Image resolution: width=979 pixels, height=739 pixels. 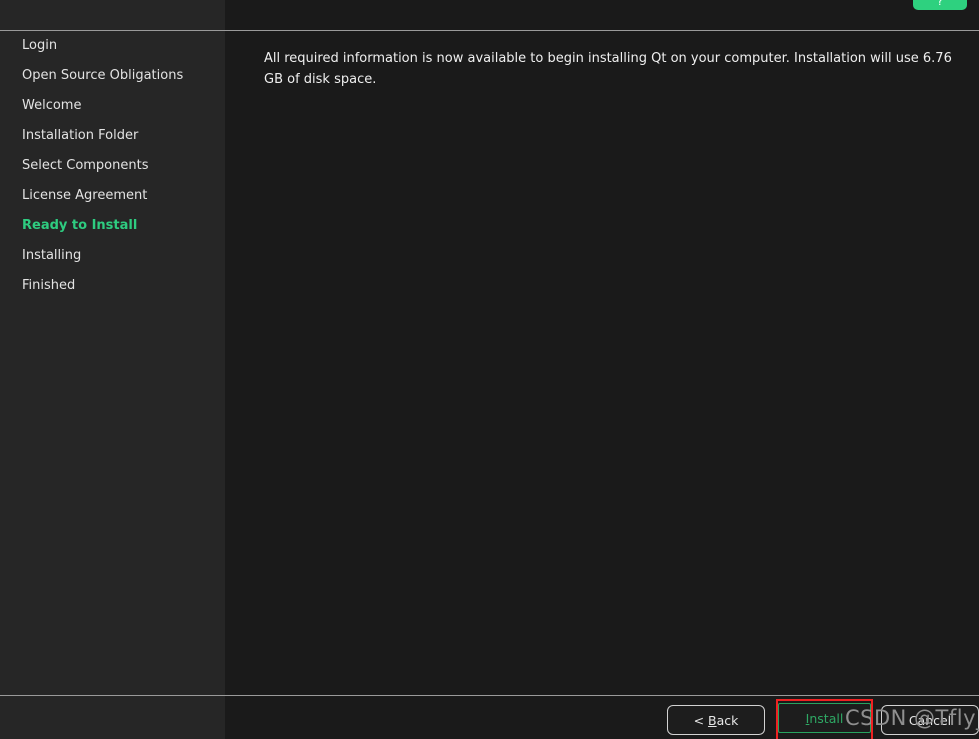 What do you see at coordinates (940, 5) in the screenshot?
I see `help-button: ?` at bounding box center [940, 5].